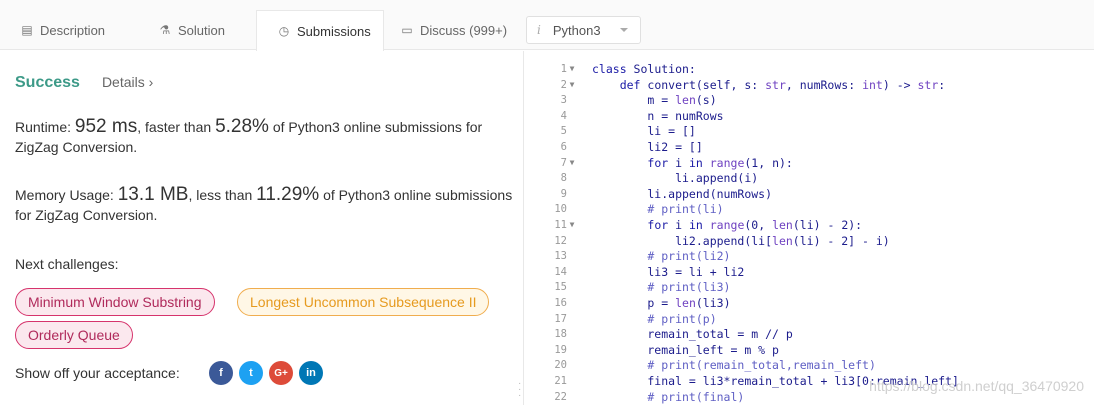 Image resolution: width=1094 pixels, height=405 pixels. I want to click on line-number: 13, so click(560, 256).